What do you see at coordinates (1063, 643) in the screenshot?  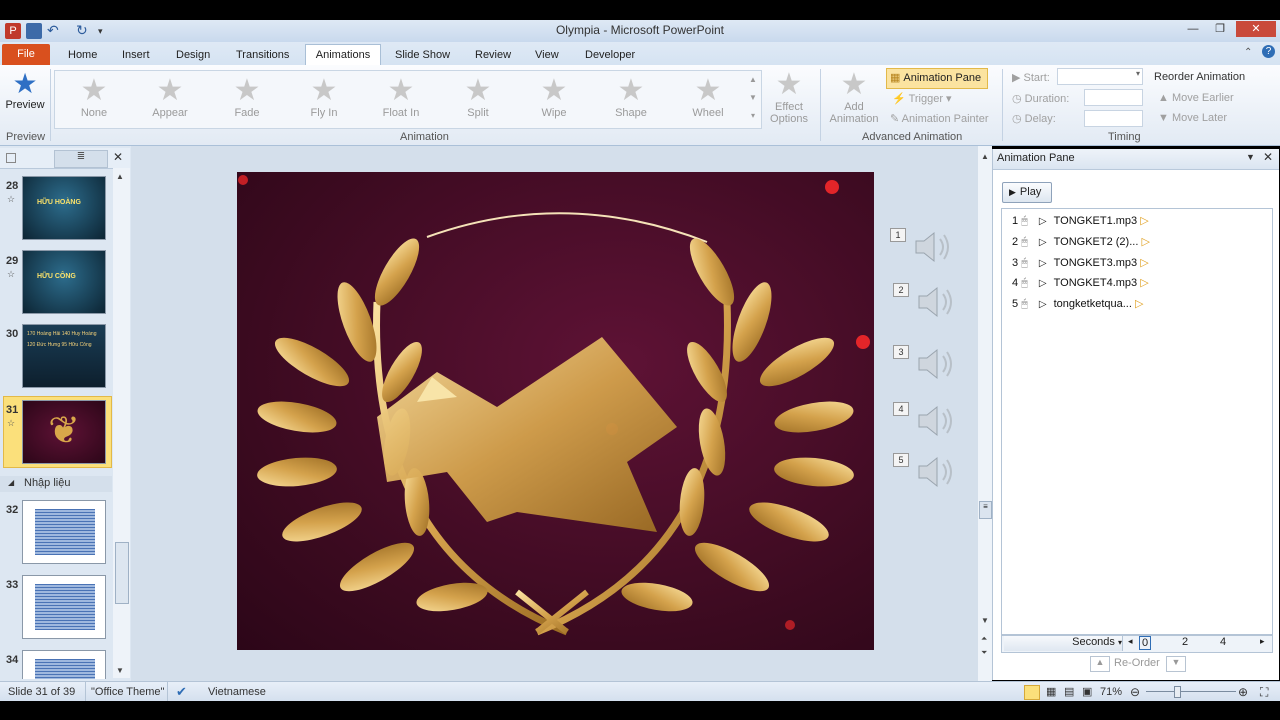 I see `seconds-dropdown: Seconds ▾` at bounding box center [1063, 643].